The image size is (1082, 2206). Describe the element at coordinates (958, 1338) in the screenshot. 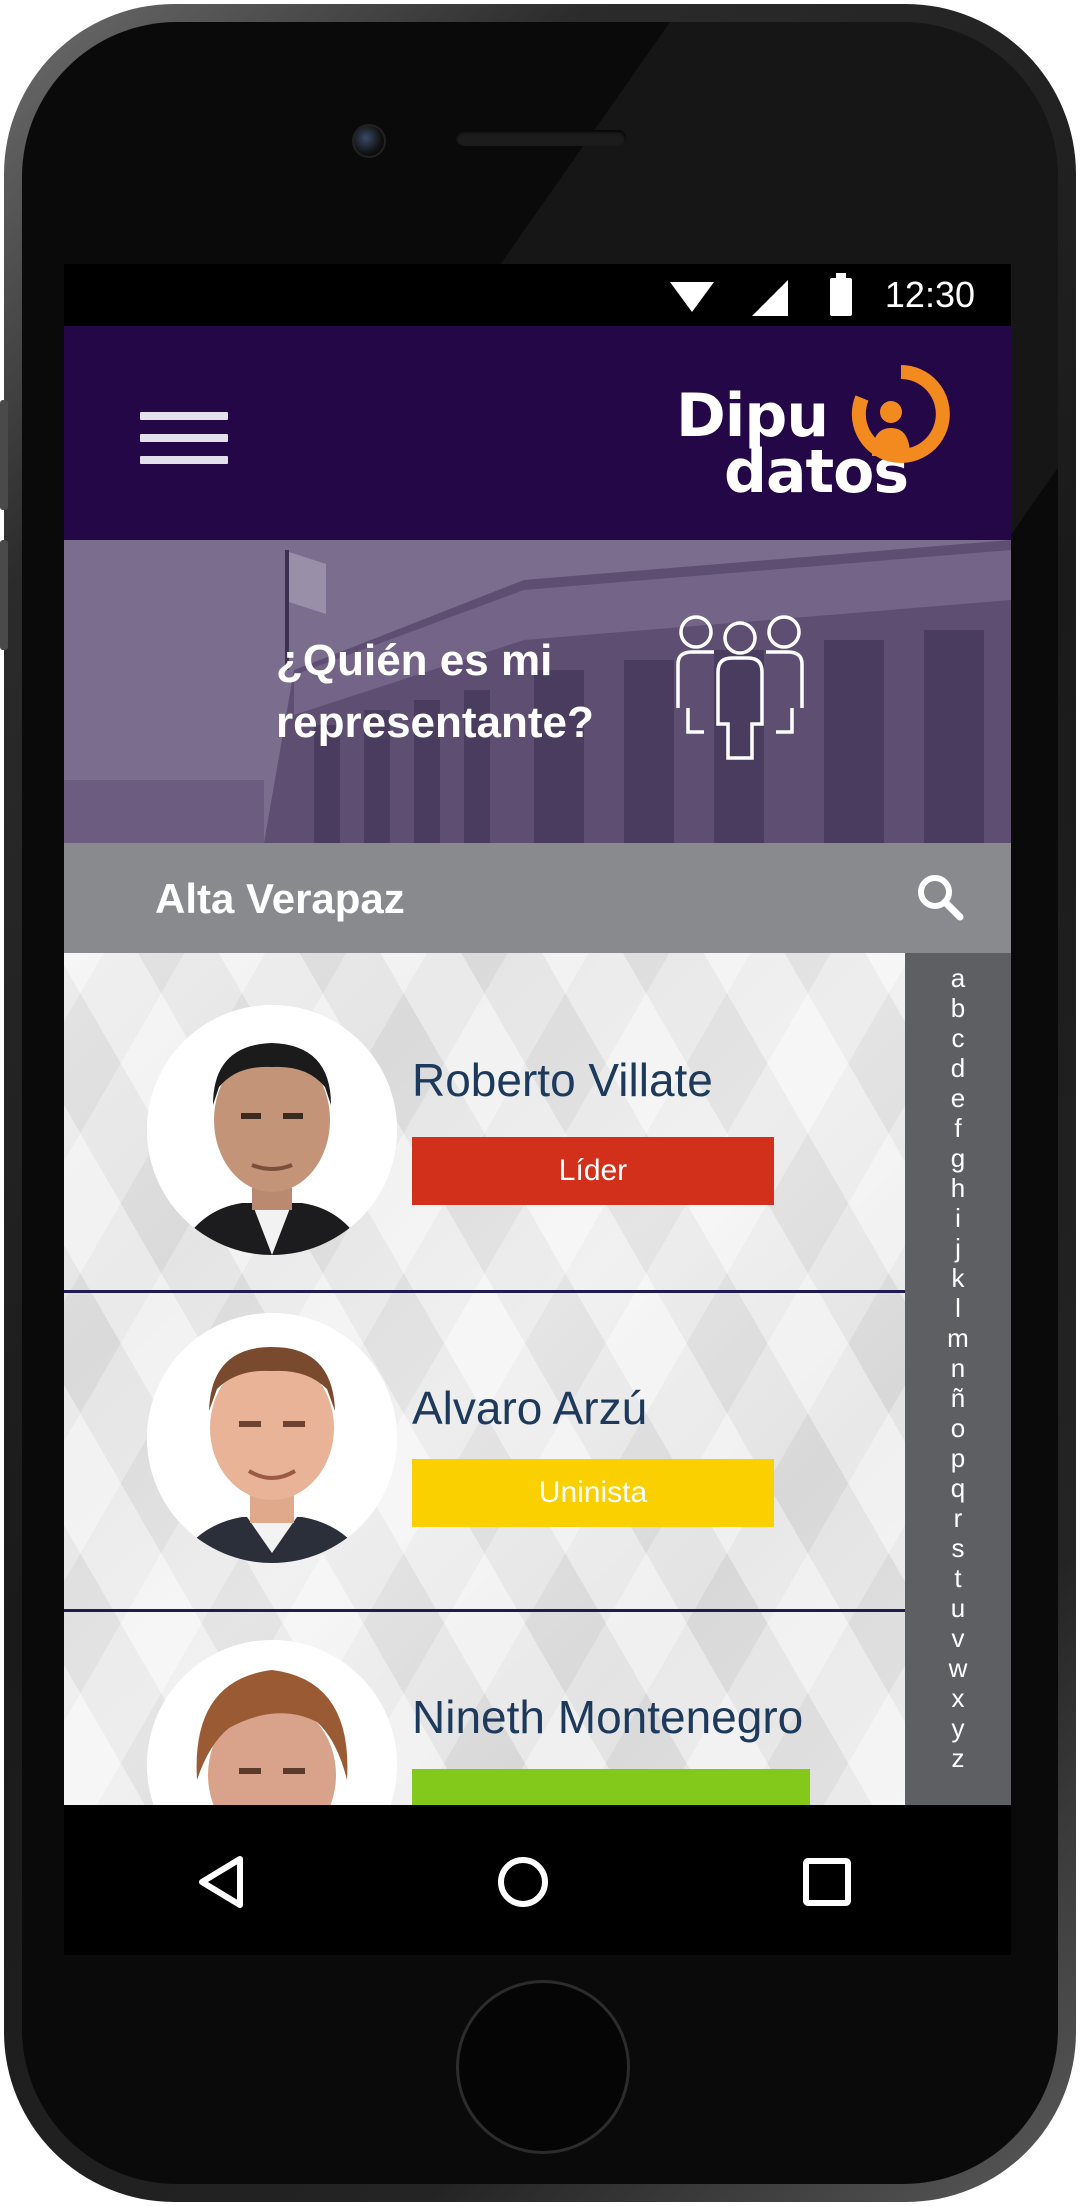

I see `alpha-index-letter: m` at that location.